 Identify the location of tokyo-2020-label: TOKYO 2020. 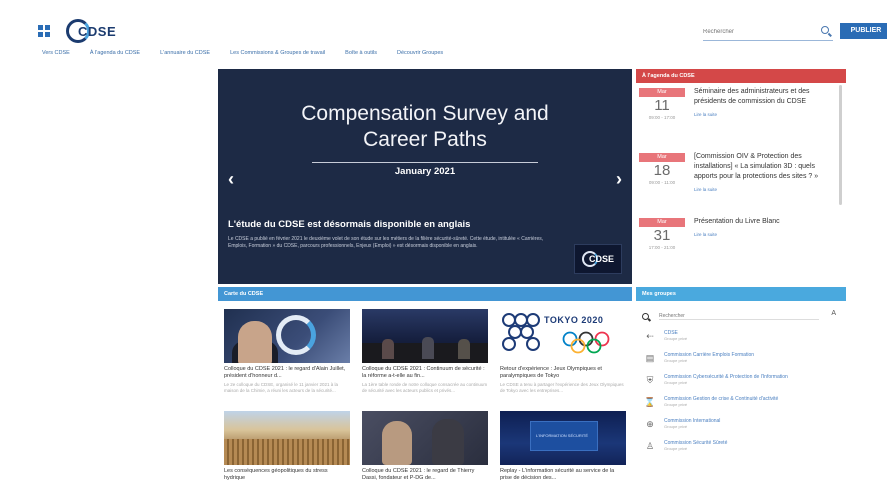
(574, 320).